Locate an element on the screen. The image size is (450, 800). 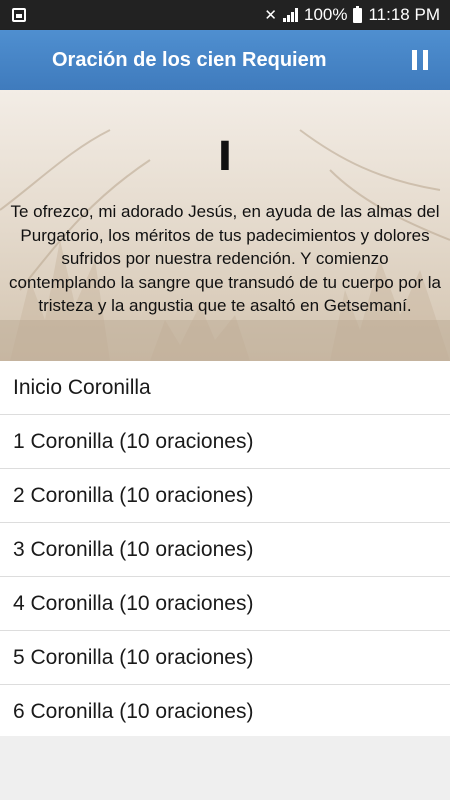
battery-icon is located at coordinates (358, 14).